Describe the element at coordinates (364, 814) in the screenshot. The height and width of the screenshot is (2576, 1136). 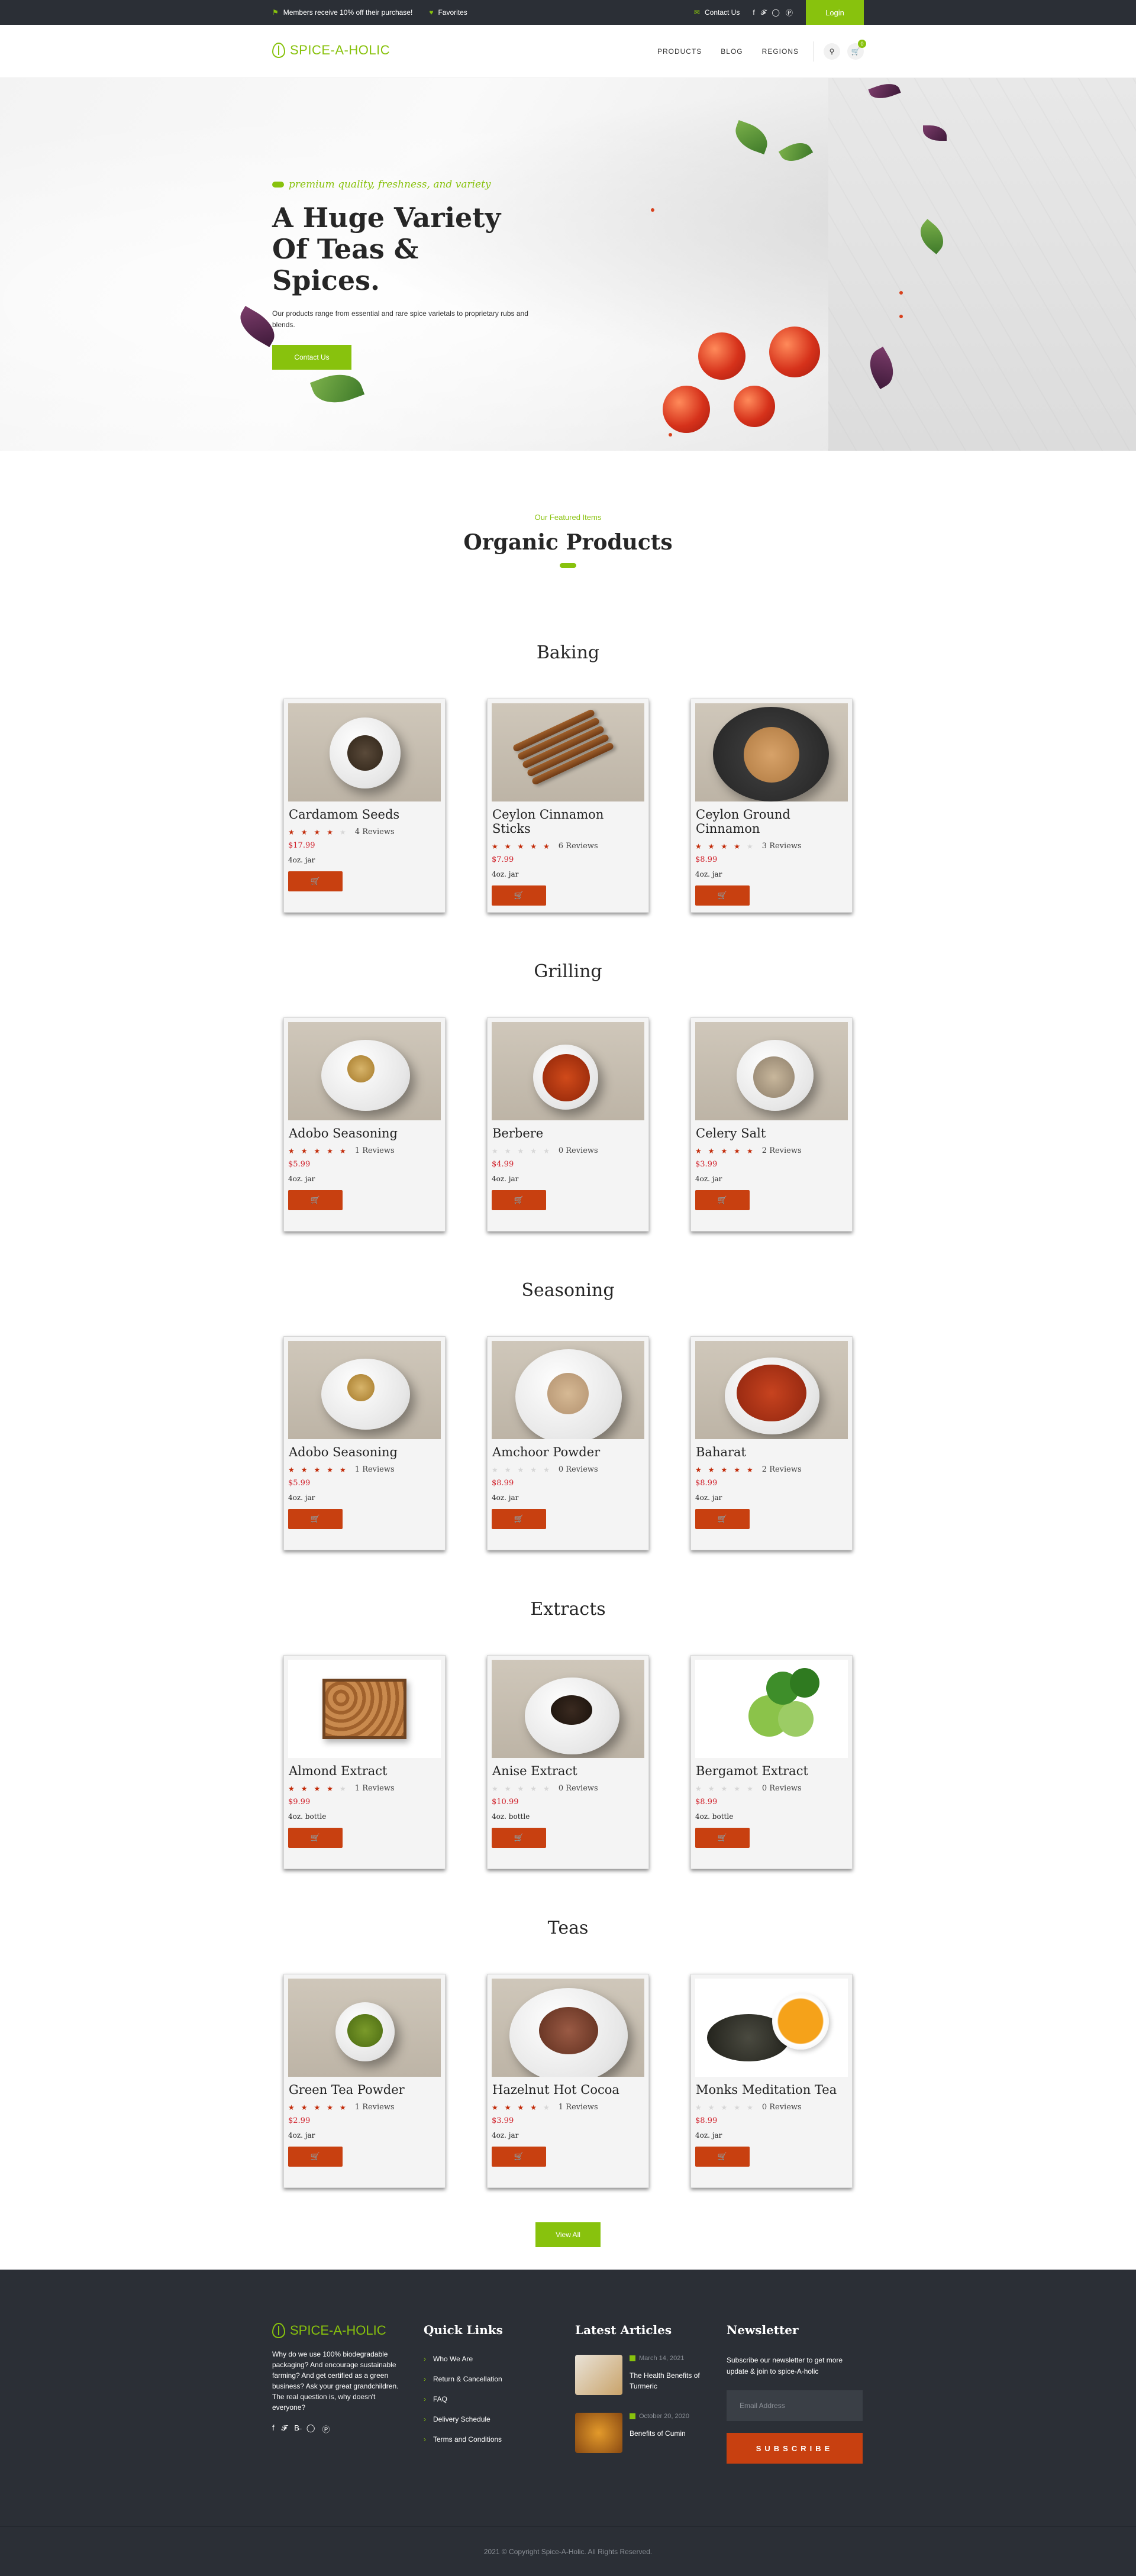
I see `product-name: Cardamom Seeds` at that location.